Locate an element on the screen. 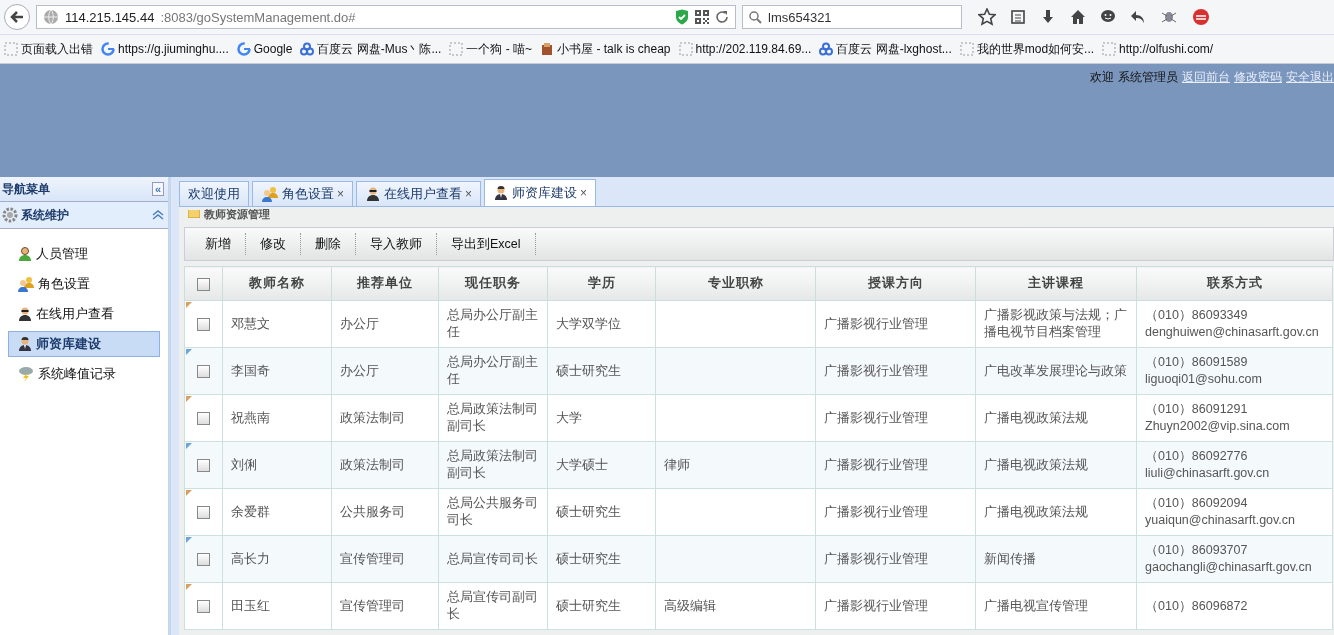 This screenshot has height=635, width=1334. column-header: 现任职务 is located at coordinates (493, 283).